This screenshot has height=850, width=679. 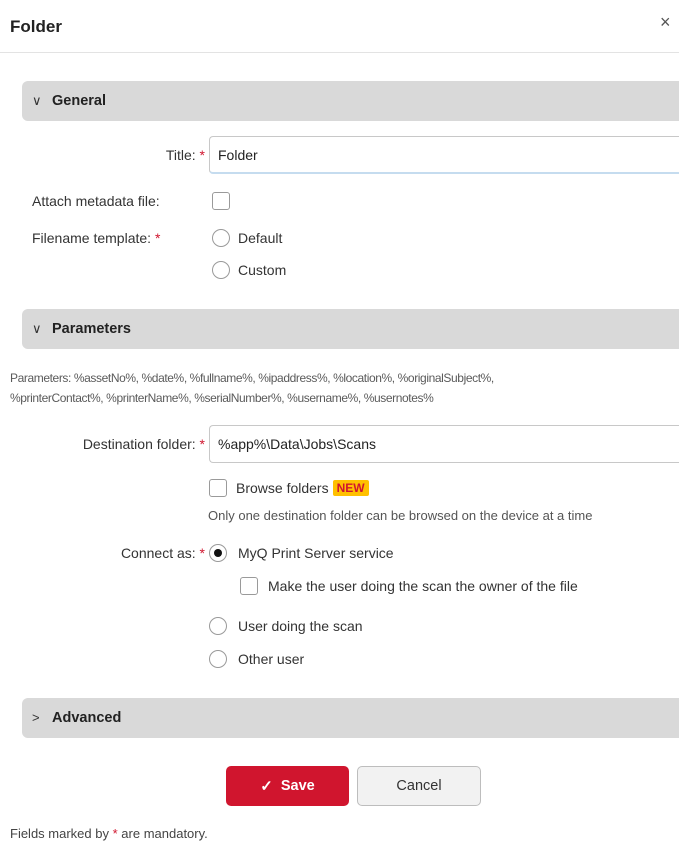 I want to click on dialog-title: Folder, so click(x=36, y=26).